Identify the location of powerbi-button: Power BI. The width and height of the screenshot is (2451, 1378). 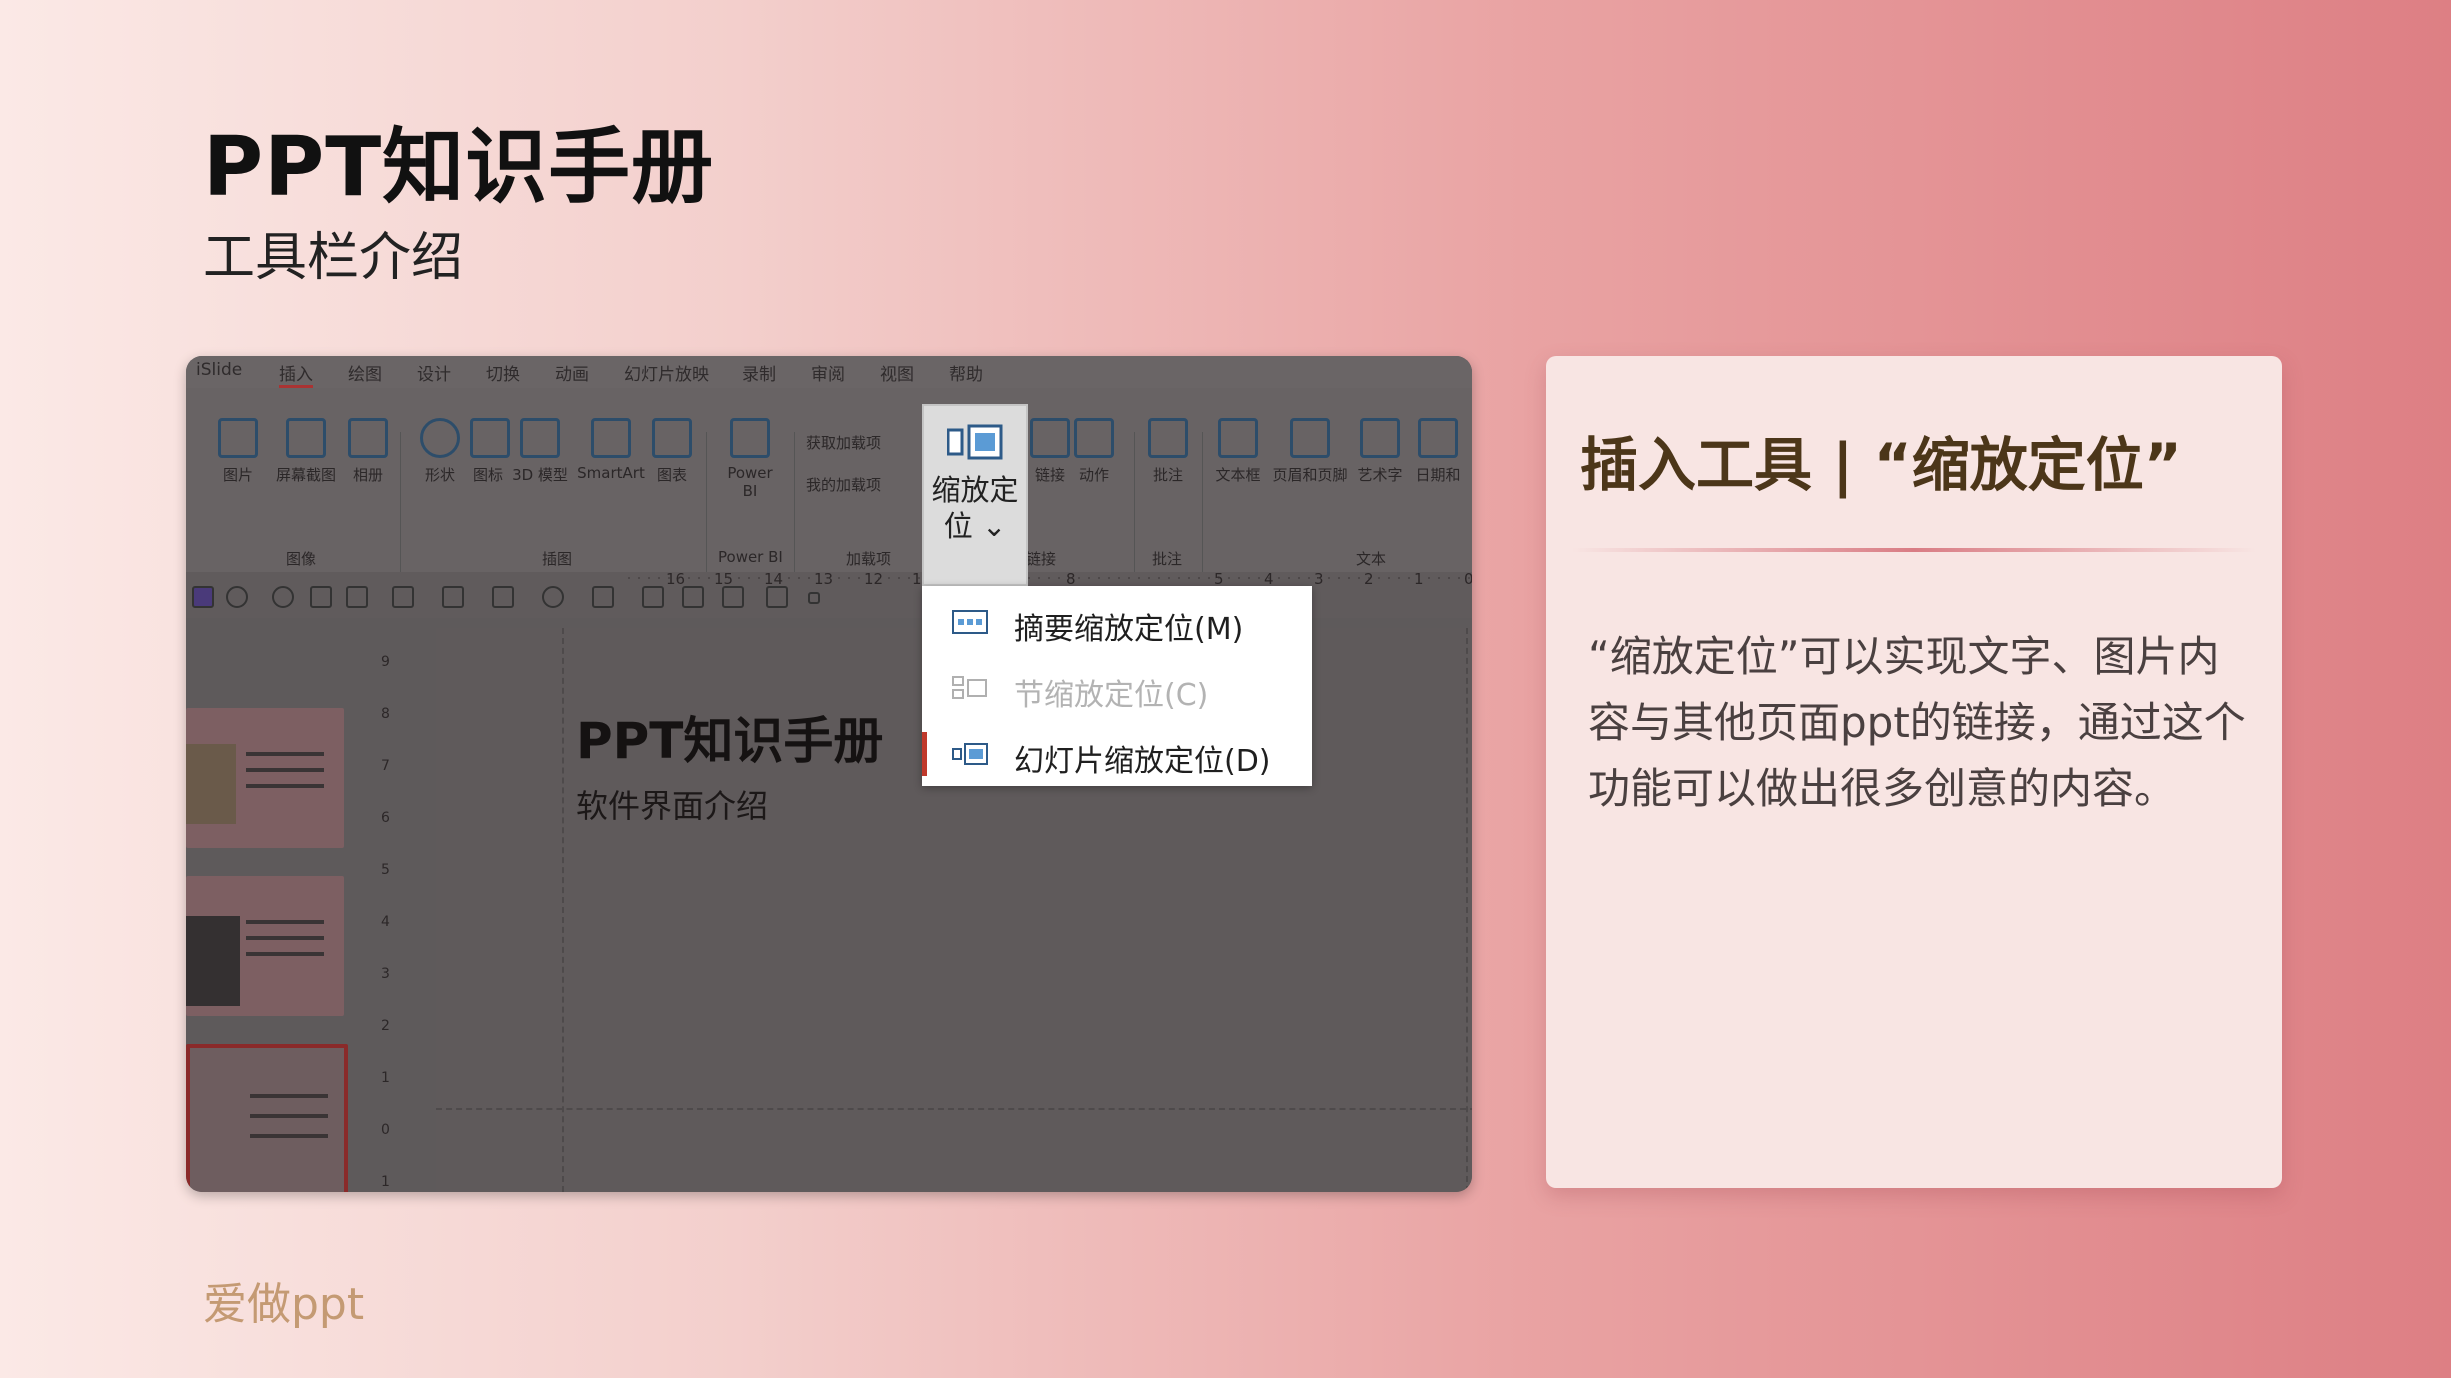
(750, 459).